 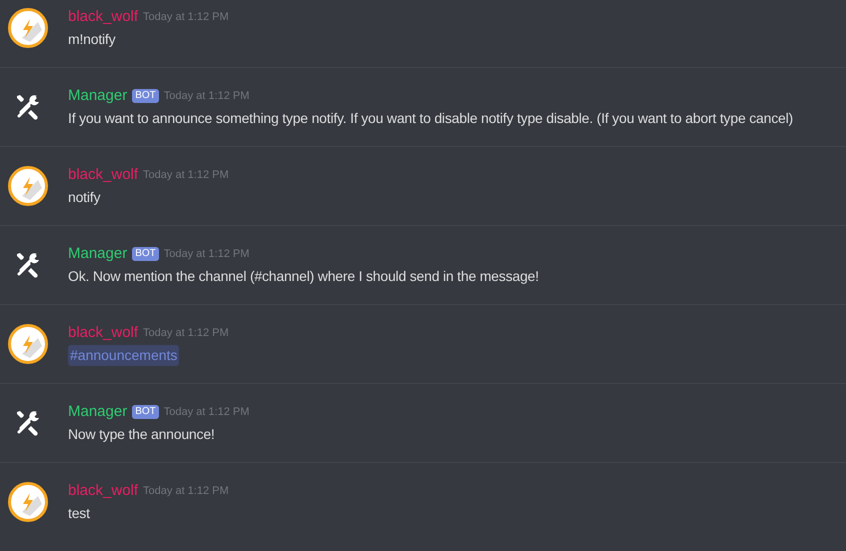 What do you see at coordinates (124, 355) in the screenshot?
I see `channel-mention: #announcements` at bounding box center [124, 355].